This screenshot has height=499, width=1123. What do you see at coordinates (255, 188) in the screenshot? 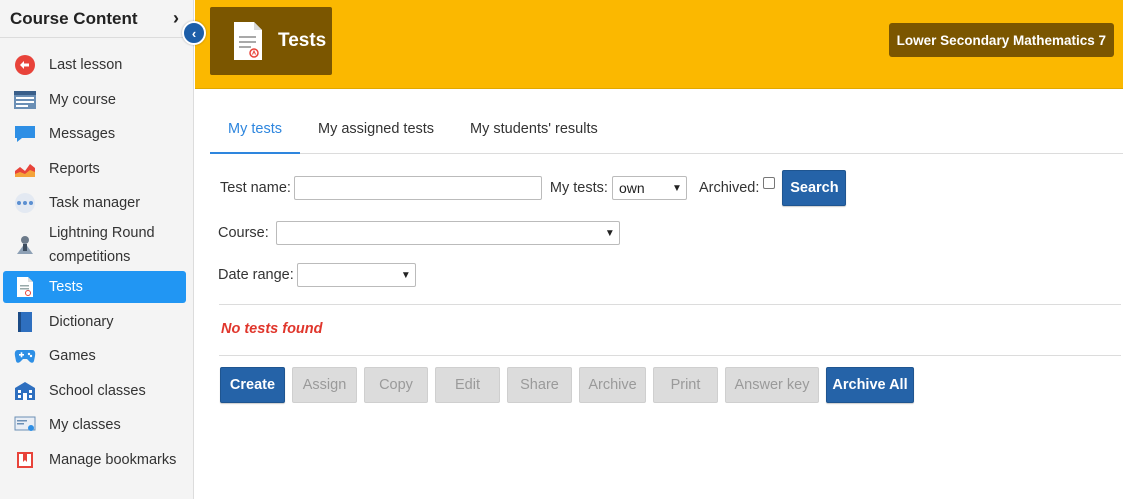
I see `test-name-label: Test name:` at bounding box center [255, 188].